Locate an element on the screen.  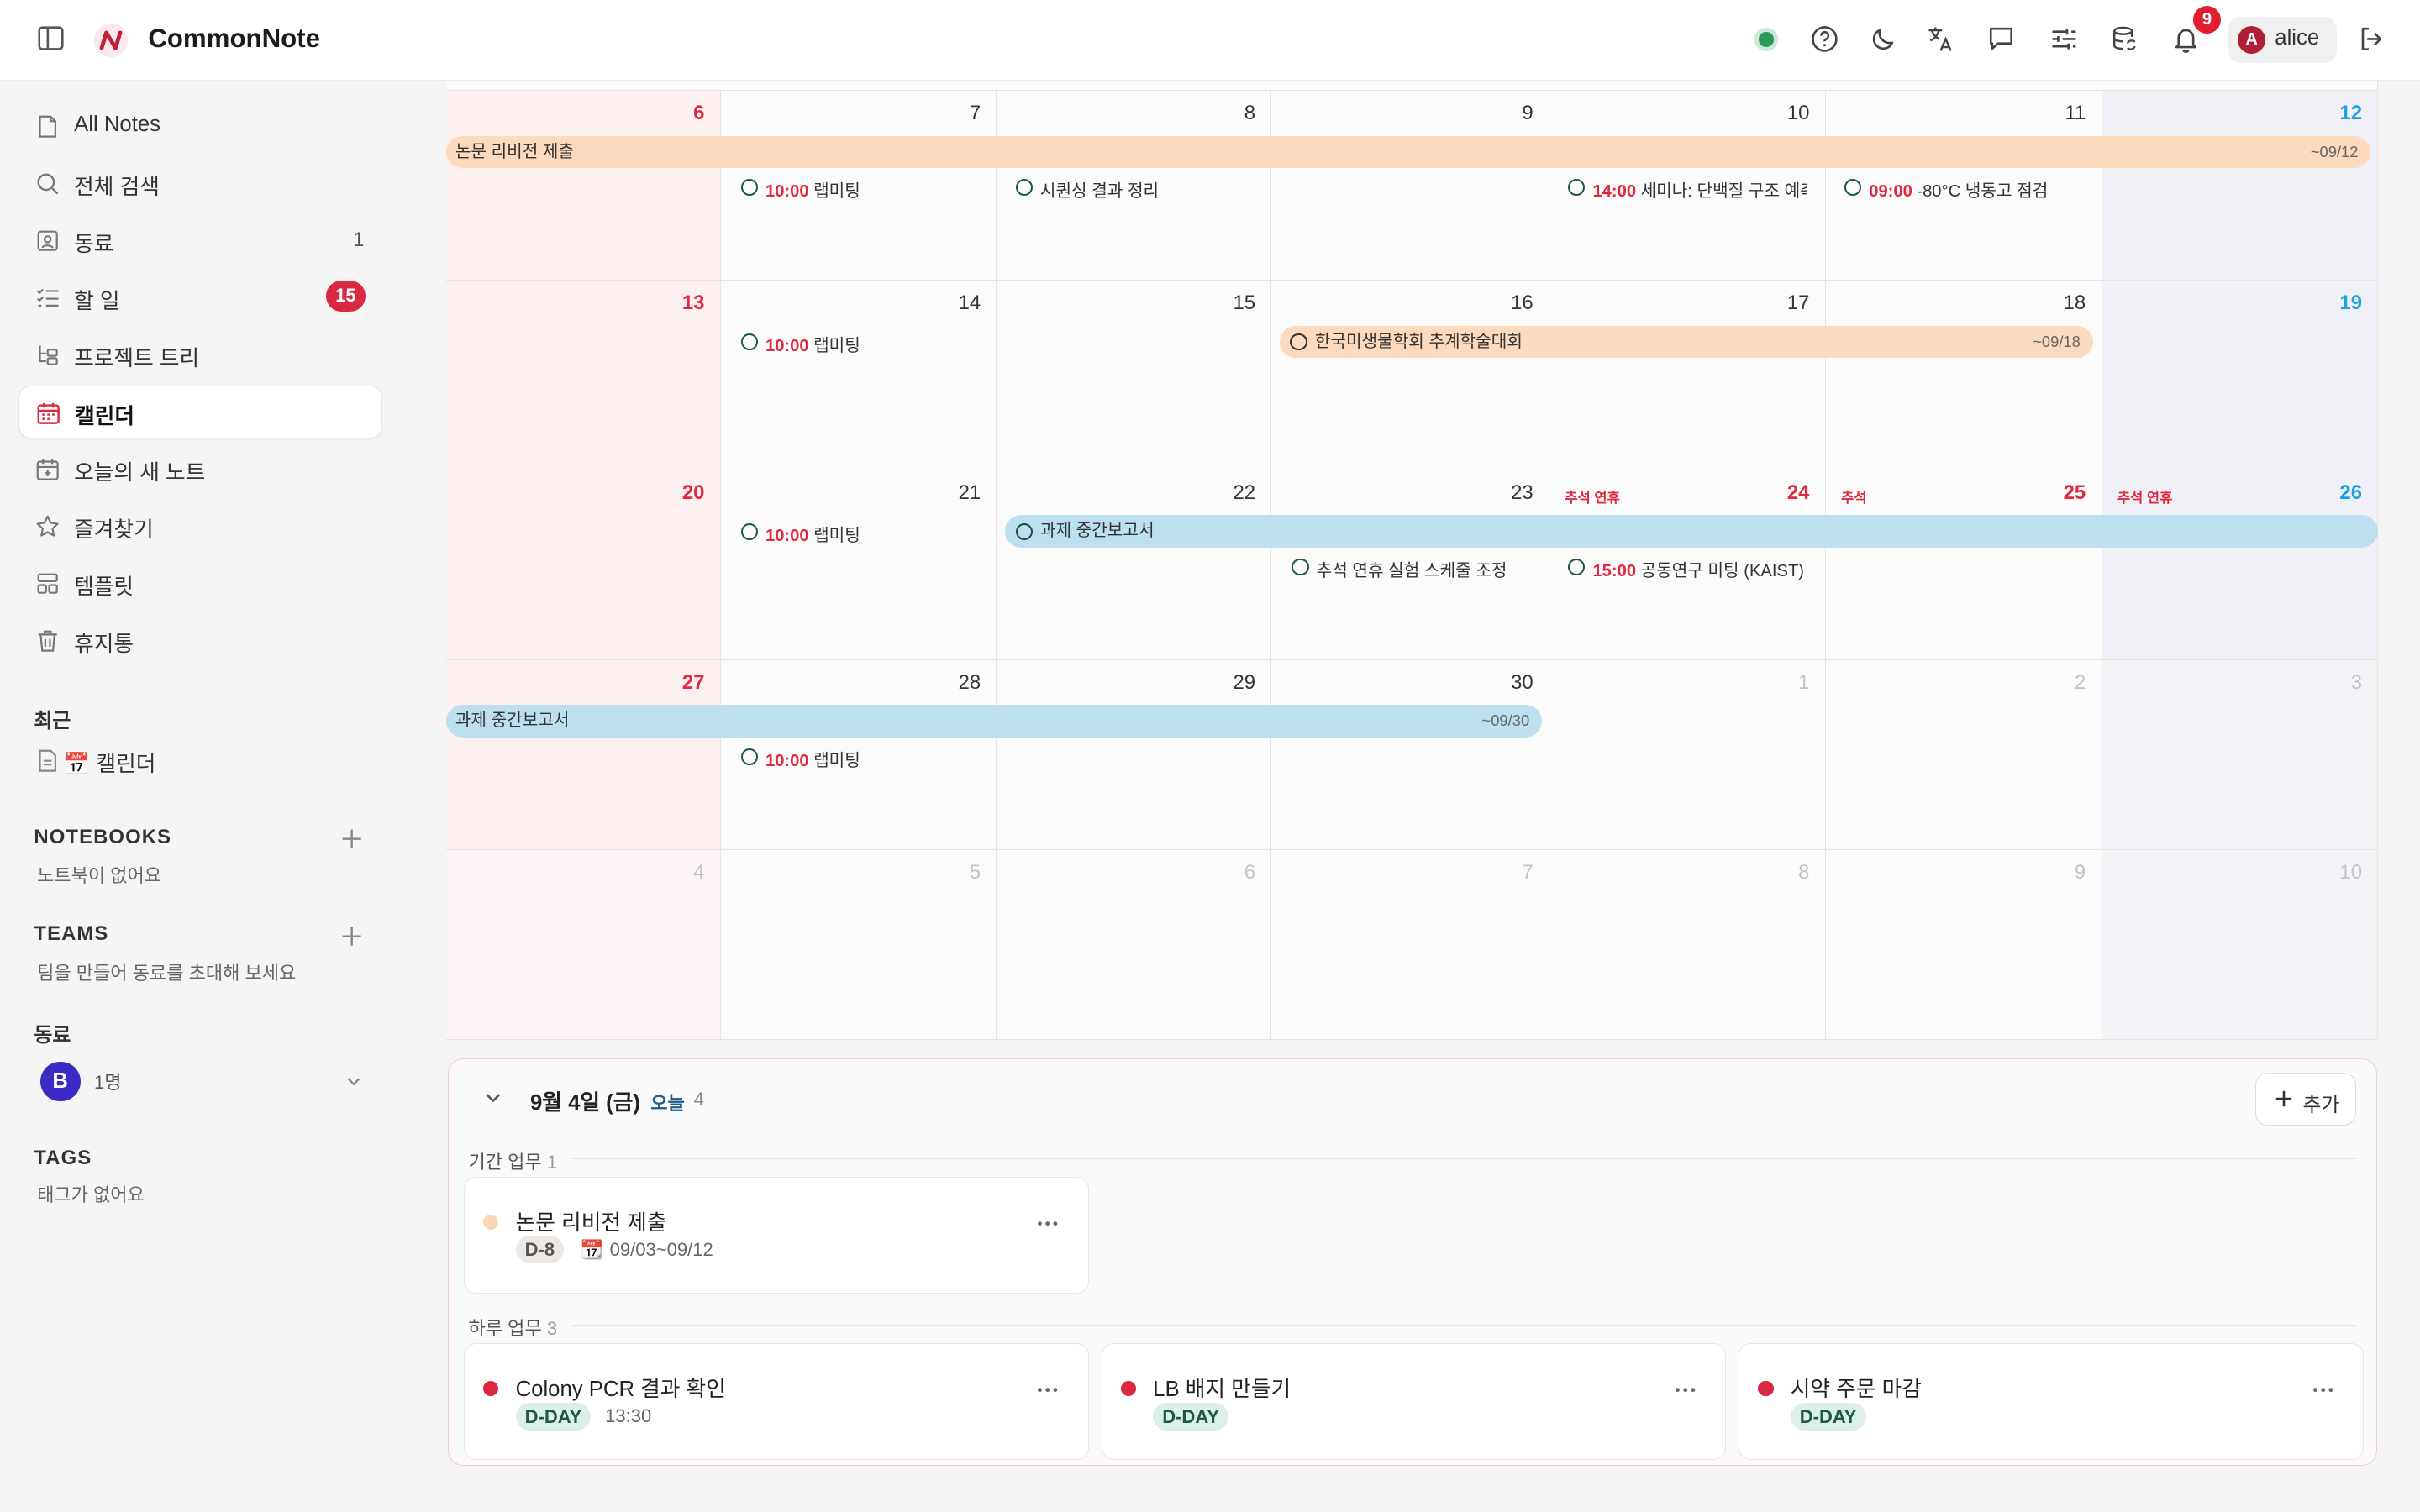
day-cell: 13 is located at coordinates (583, 376).